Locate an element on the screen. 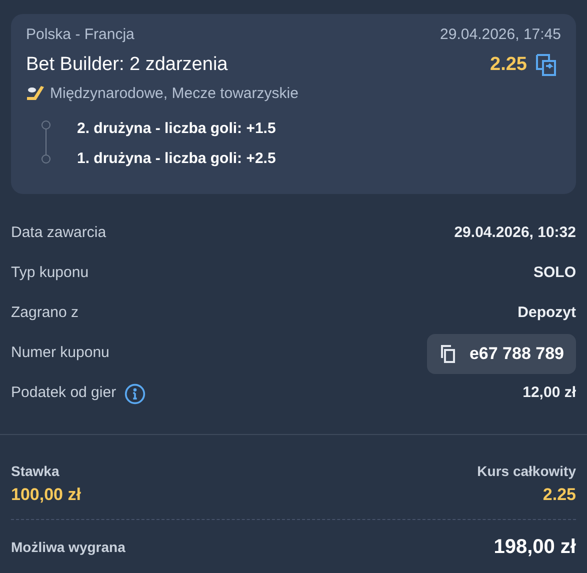  detail-value: 29.04.2026, 10:32 is located at coordinates (515, 233).